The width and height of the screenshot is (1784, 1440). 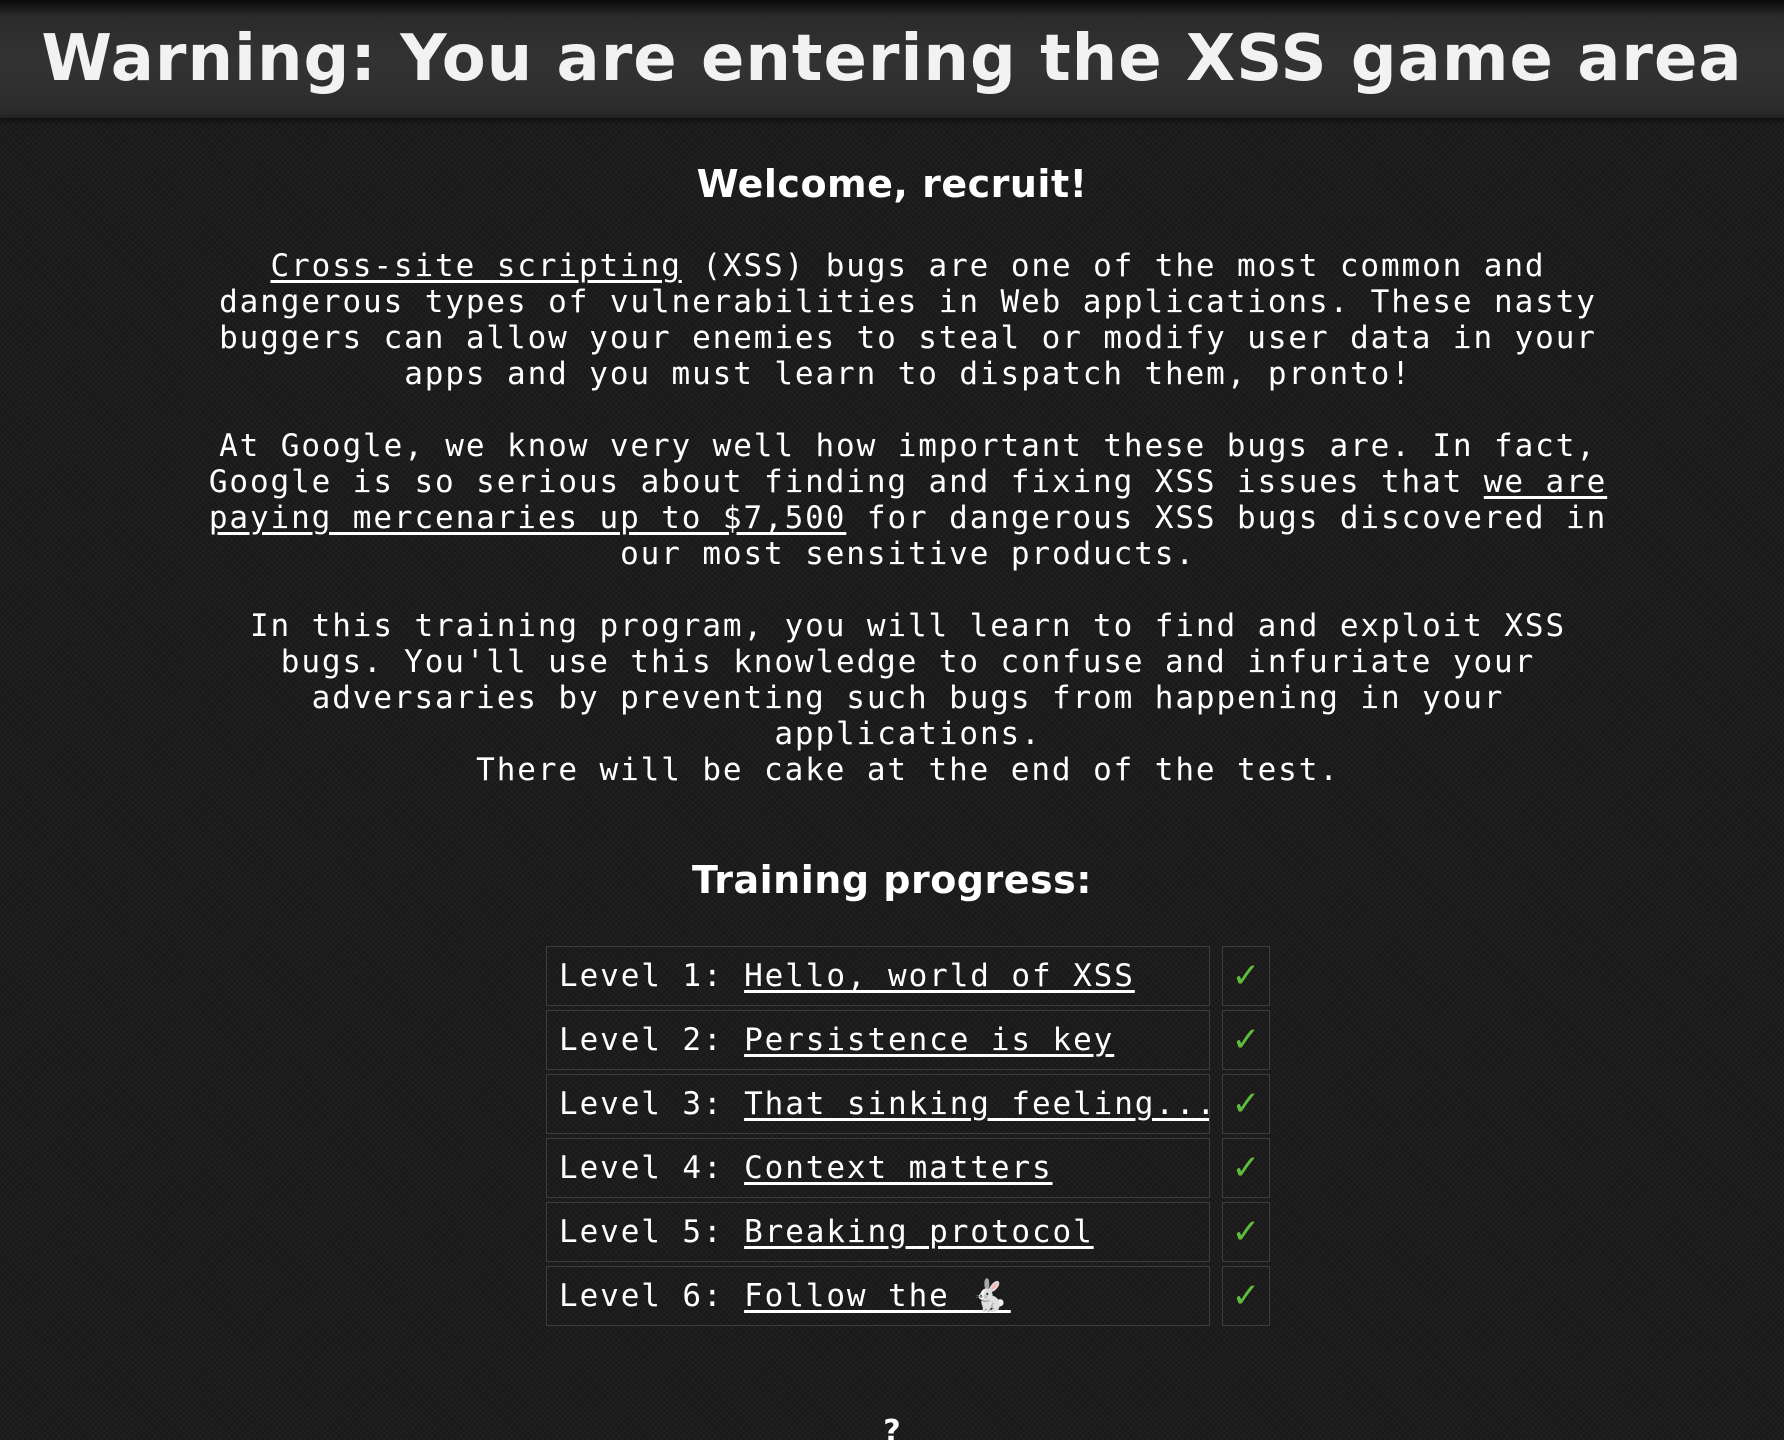 I want to click on level-6-link: Follow the 🐇, so click(x=877, y=1296).